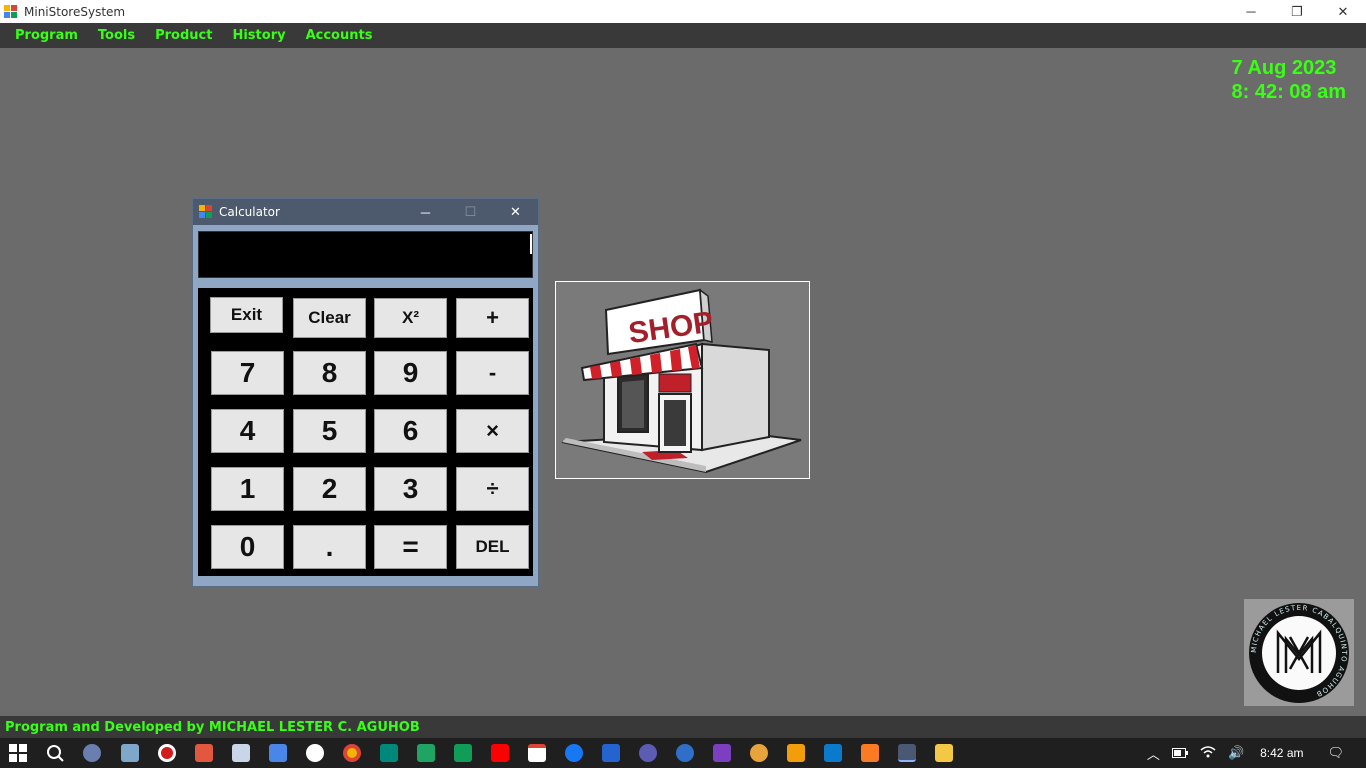 The width and height of the screenshot is (1366, 768). What do you see at coordinates (870, 753) in the screenshot?
I see `xampp-icon` at bounding box center [870, 753].